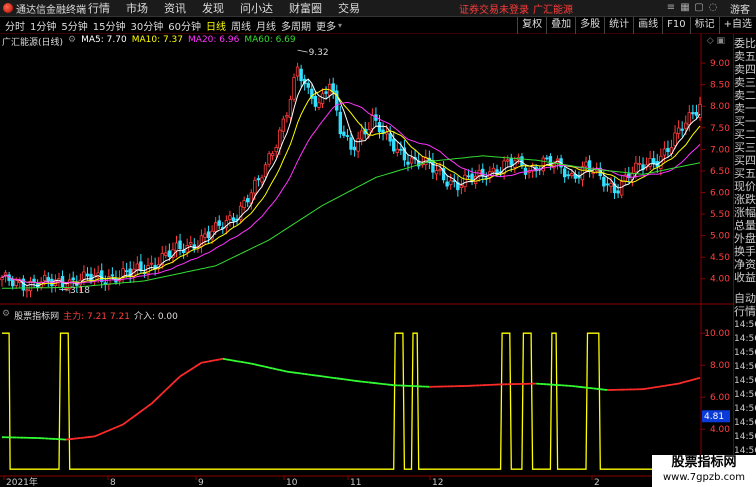 The height and width of the screenshot is (487, 756). Describe the element at coordinates (494, 8) in the screenshot. I see `login-status-link: 证券交易未登录` at that location.